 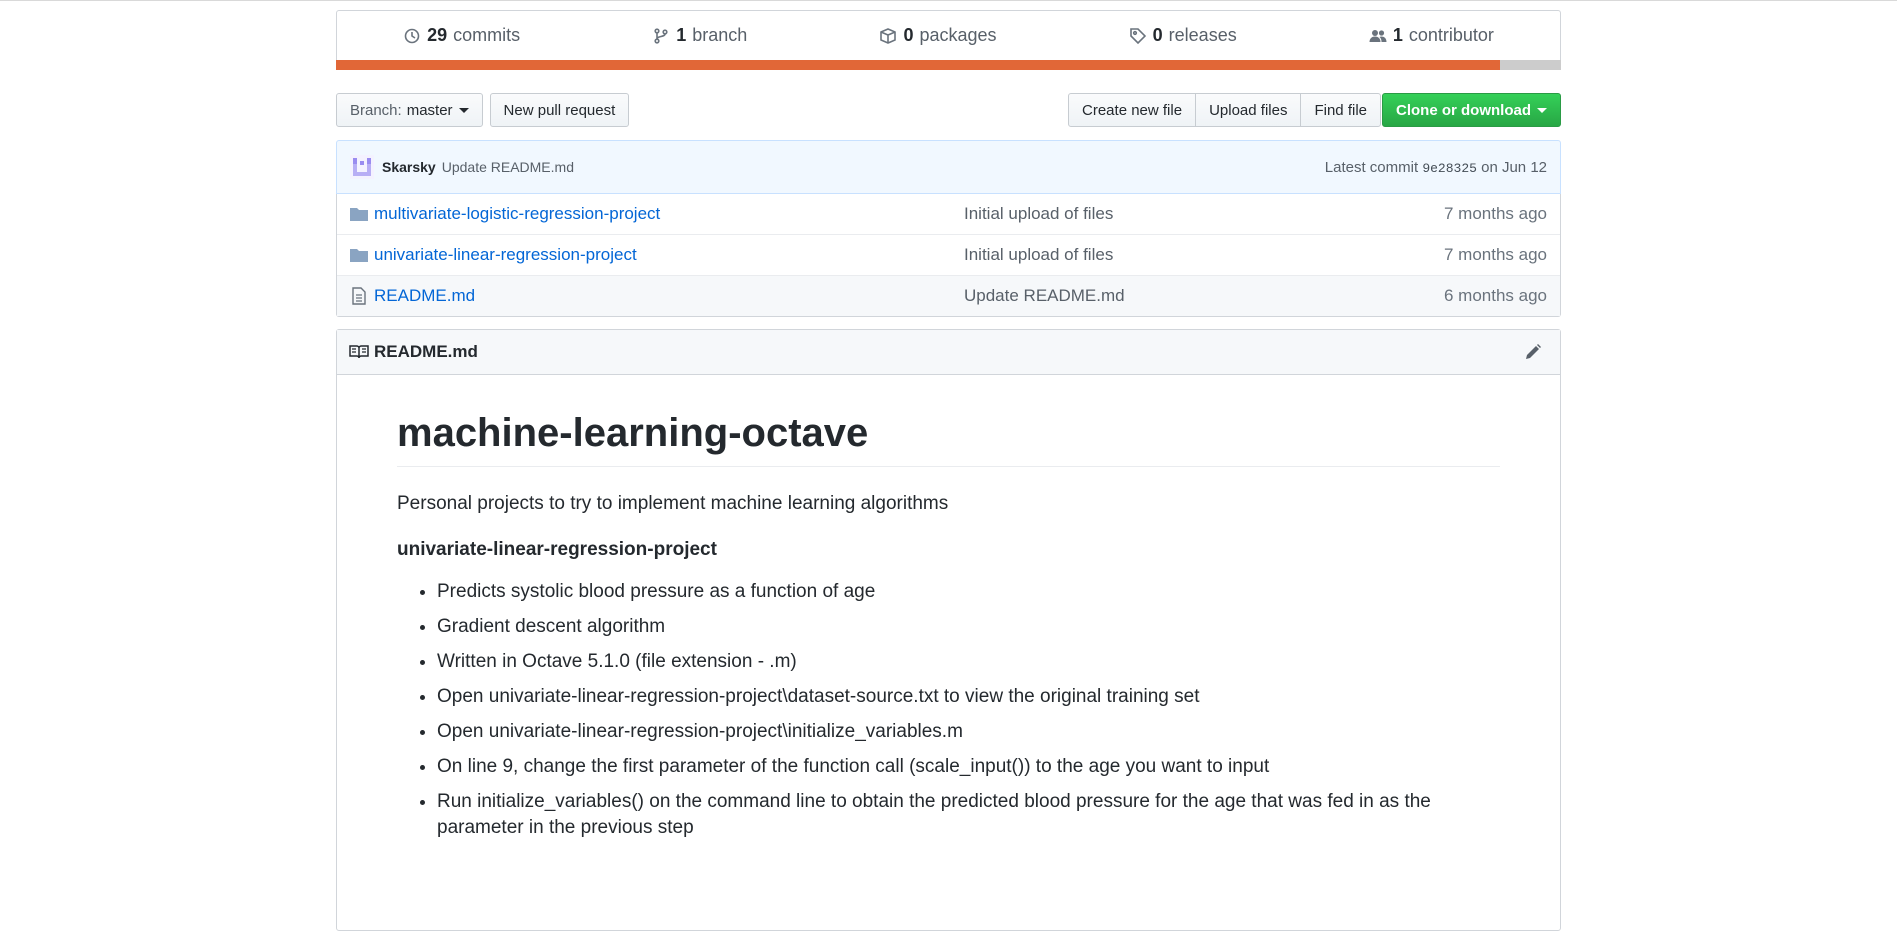 I want to click on file-actions-group: Create new file Upload files Find file, so click(x=1224, y=110).